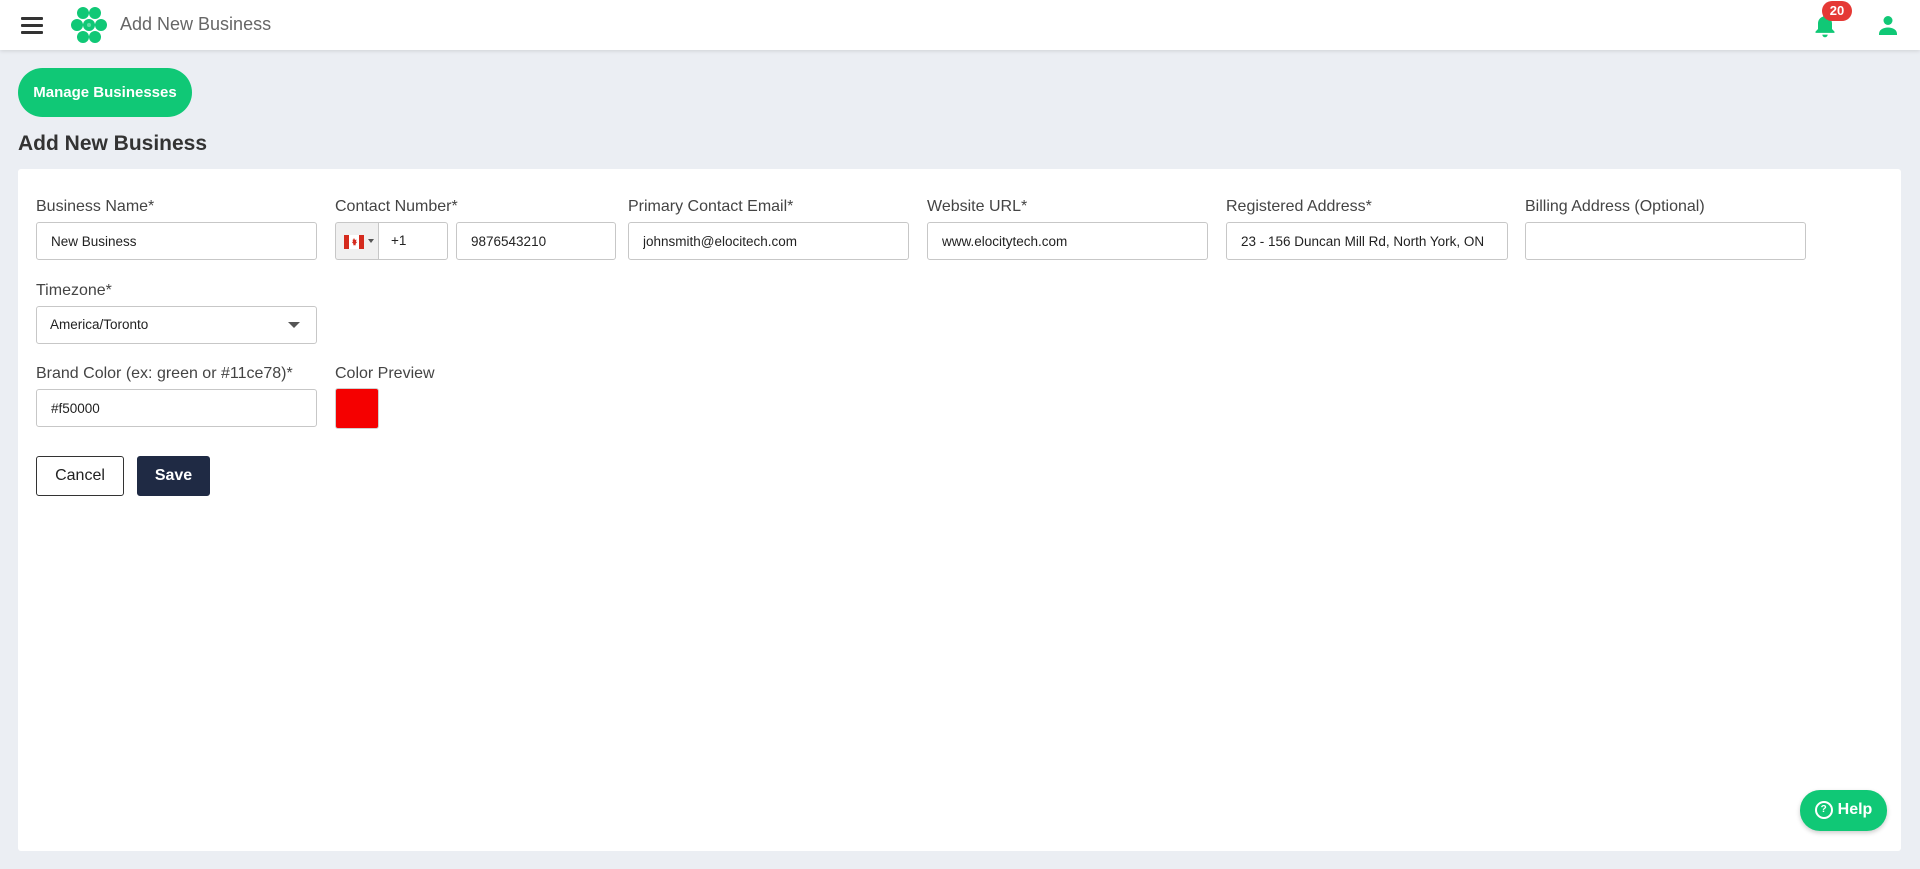 This screenshot has height=869, width=1920. I want to click on help-button: ? Help, so click(1843, 810).